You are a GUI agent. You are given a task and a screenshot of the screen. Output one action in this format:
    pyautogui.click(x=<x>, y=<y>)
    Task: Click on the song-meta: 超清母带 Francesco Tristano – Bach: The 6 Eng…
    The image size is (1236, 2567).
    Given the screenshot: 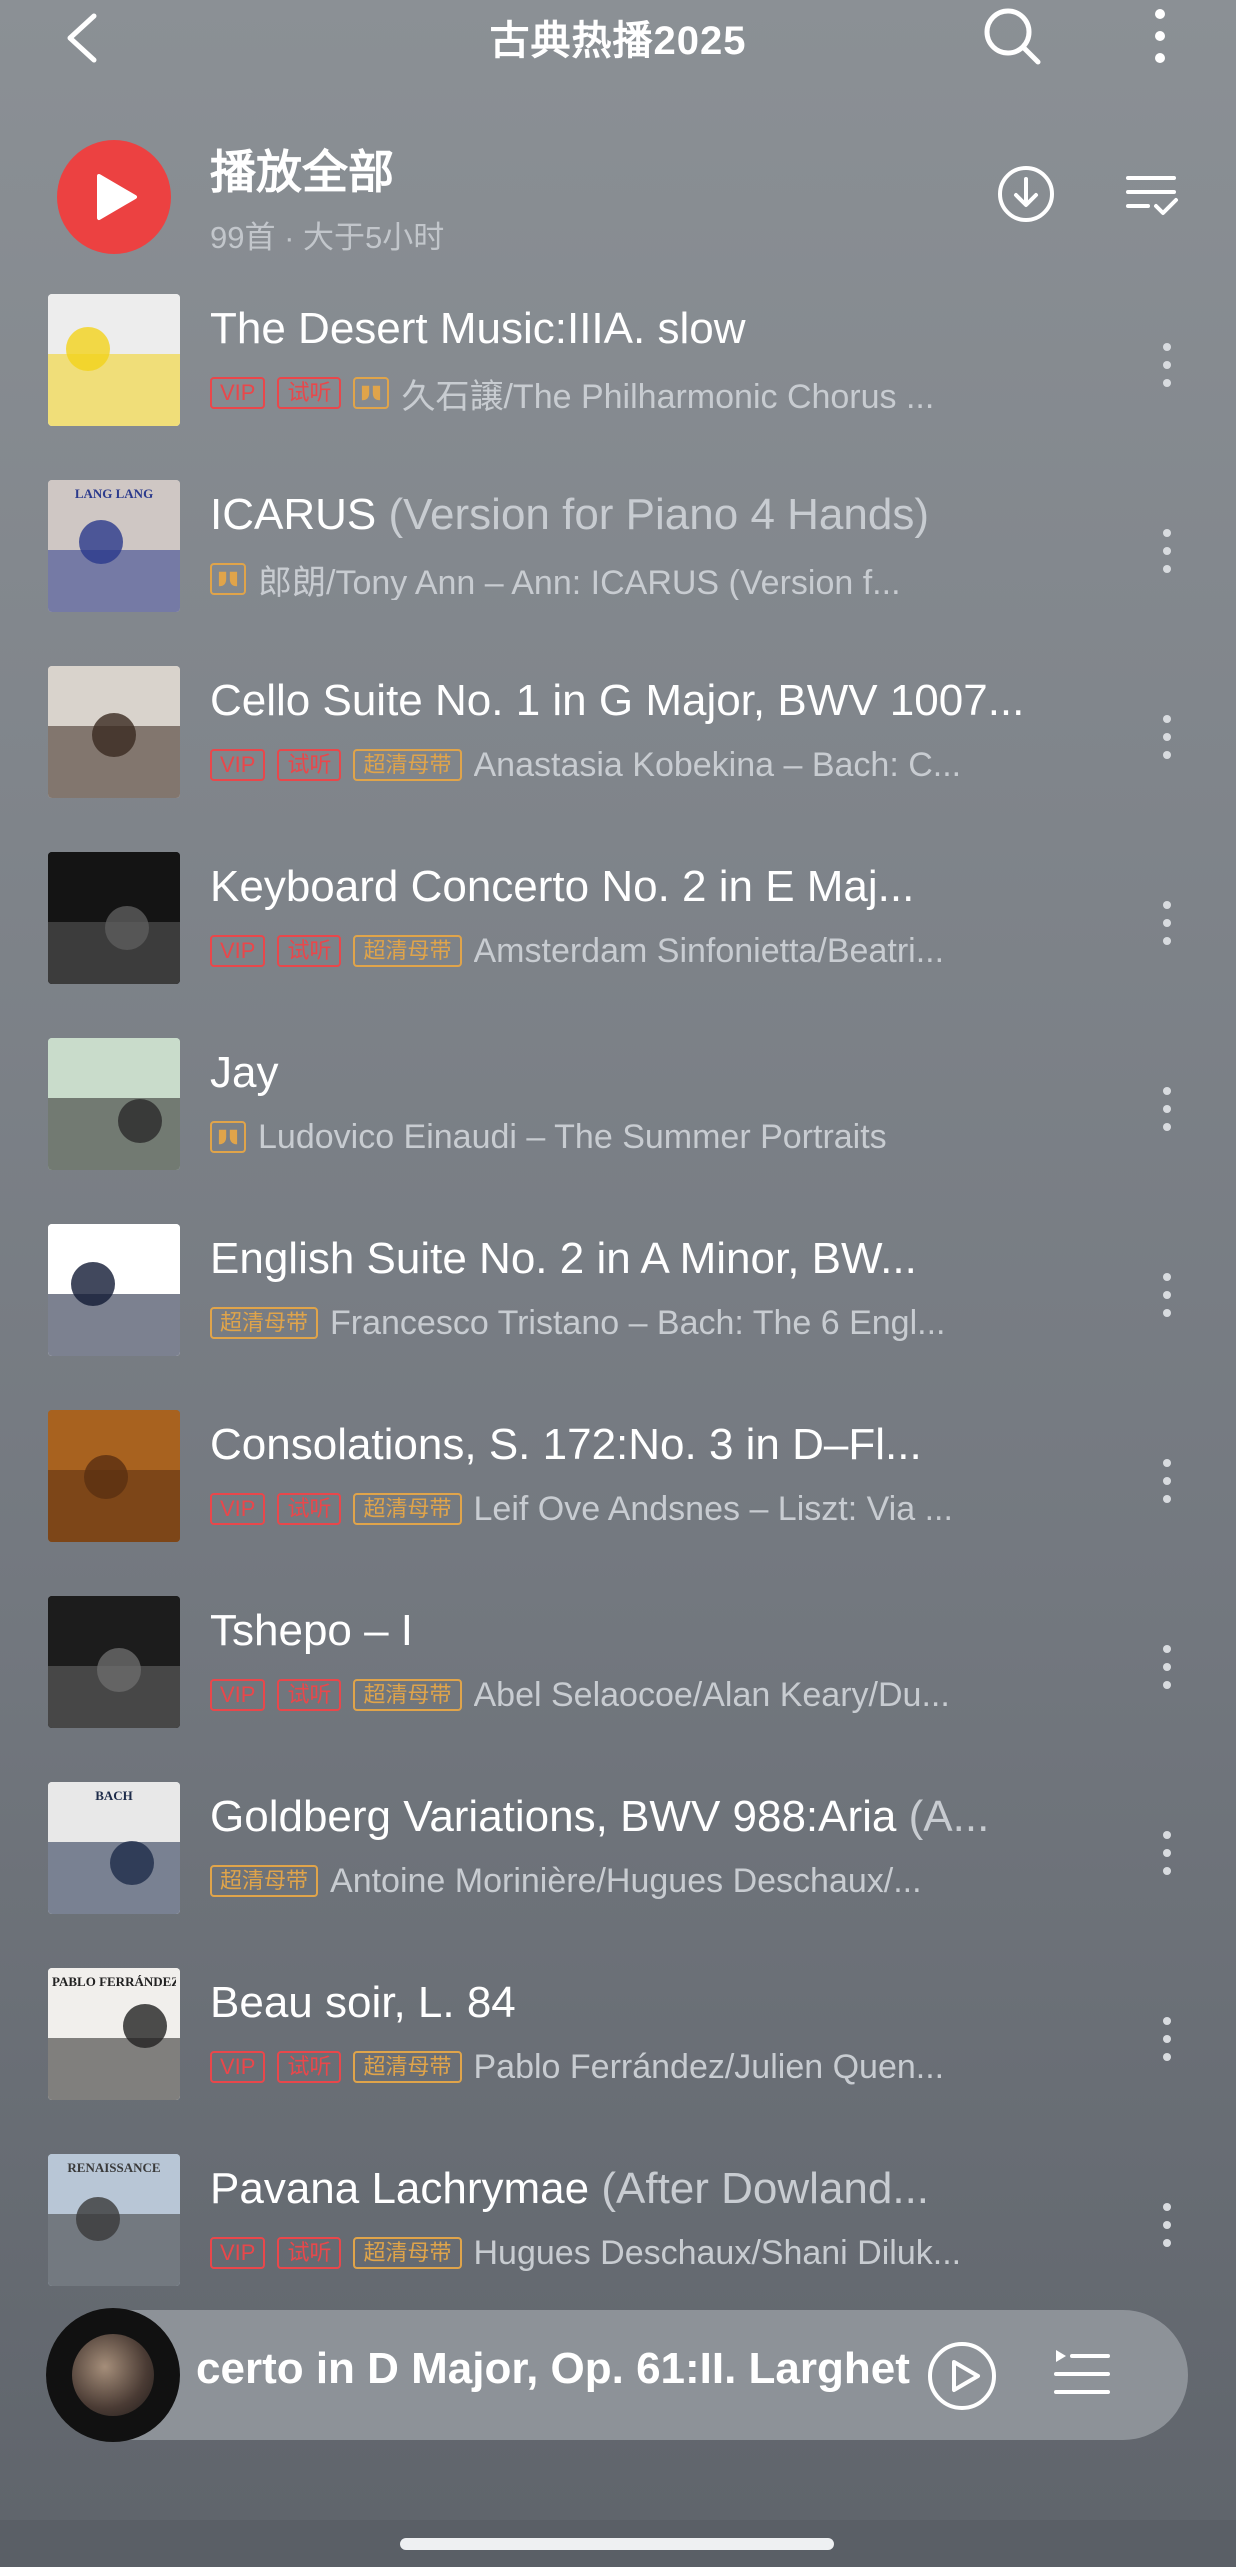 What is the action you would take?
    pyautogui.click(x=625, y=1323)
    